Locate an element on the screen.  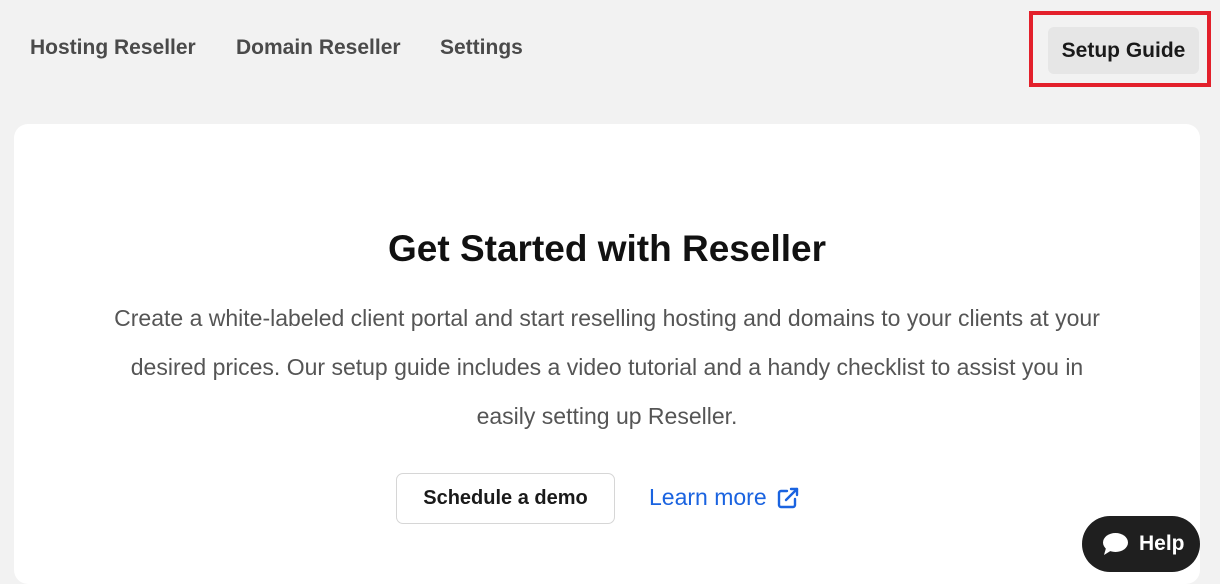
schedule-demo-button: Schedule a demo is located at coordinates (505, 498).